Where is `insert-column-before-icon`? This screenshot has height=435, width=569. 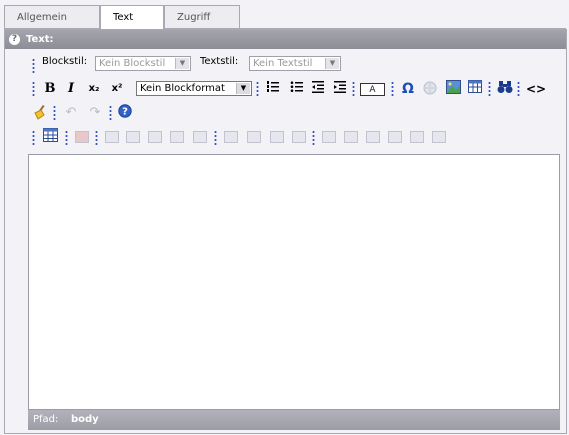
insert-column-before-icon is located at coordinates (254, 137).